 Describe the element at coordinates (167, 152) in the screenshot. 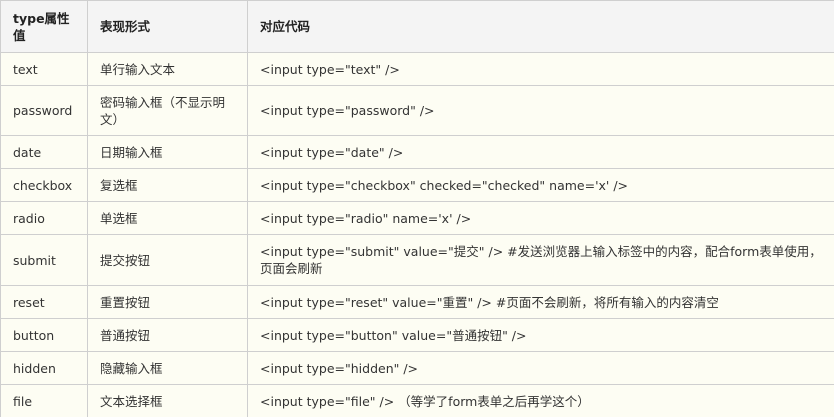

I see `form-cell: 日期输入框` at that location.